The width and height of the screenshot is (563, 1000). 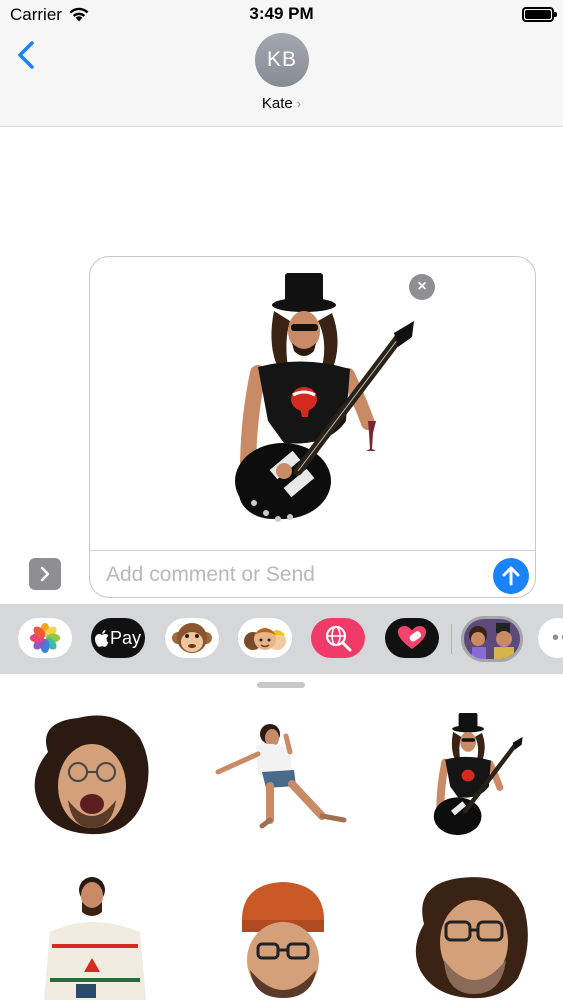 I want to click on photos-app-button, so click(x=45, y=638).